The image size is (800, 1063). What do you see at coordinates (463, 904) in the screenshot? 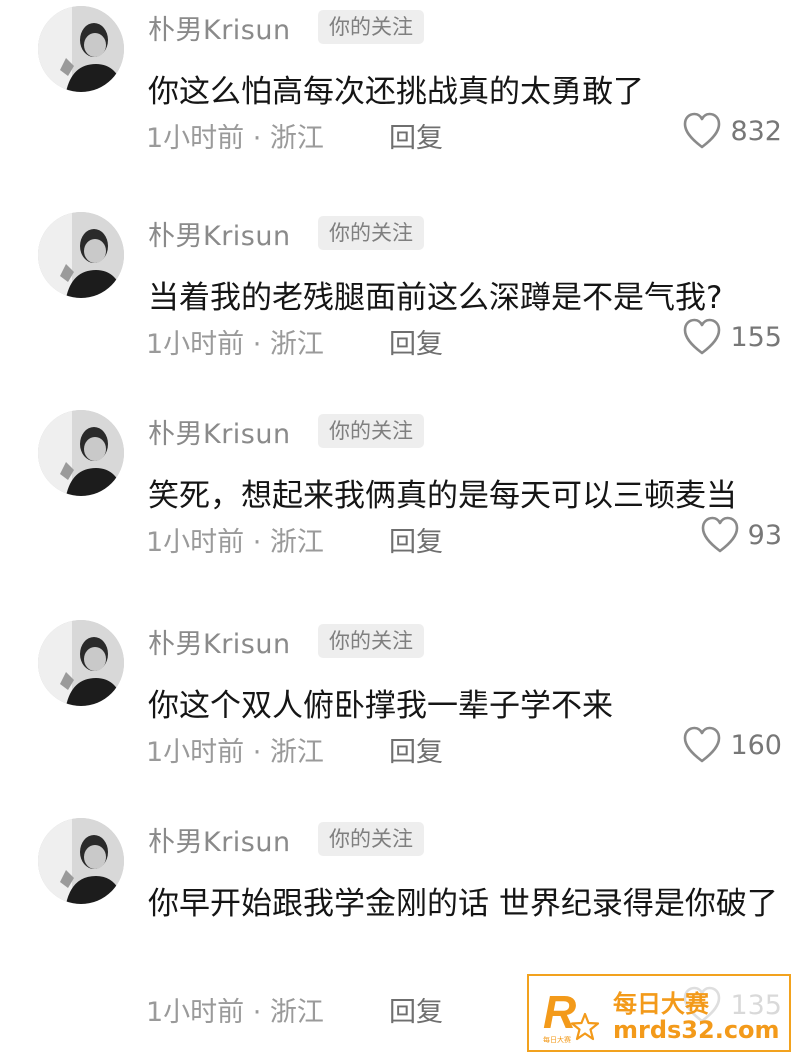
I see `comment-text: 你早开始跟我学金刚的话 世界纪录得是你破了` at bounding box center [463, 904].